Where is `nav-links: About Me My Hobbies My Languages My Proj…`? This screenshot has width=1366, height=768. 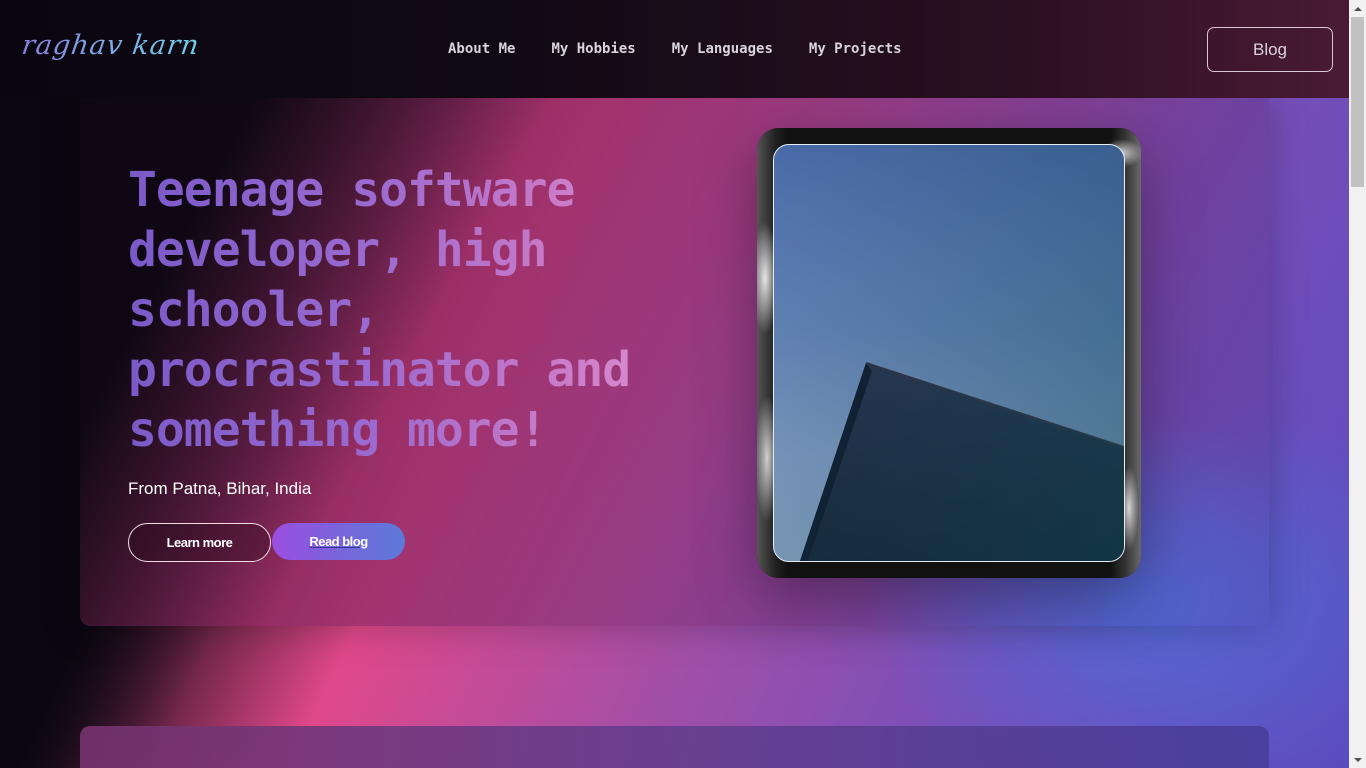
nav-links: About Me My Hobbies My Languages My Proj… is located at coordinates (675, 49).